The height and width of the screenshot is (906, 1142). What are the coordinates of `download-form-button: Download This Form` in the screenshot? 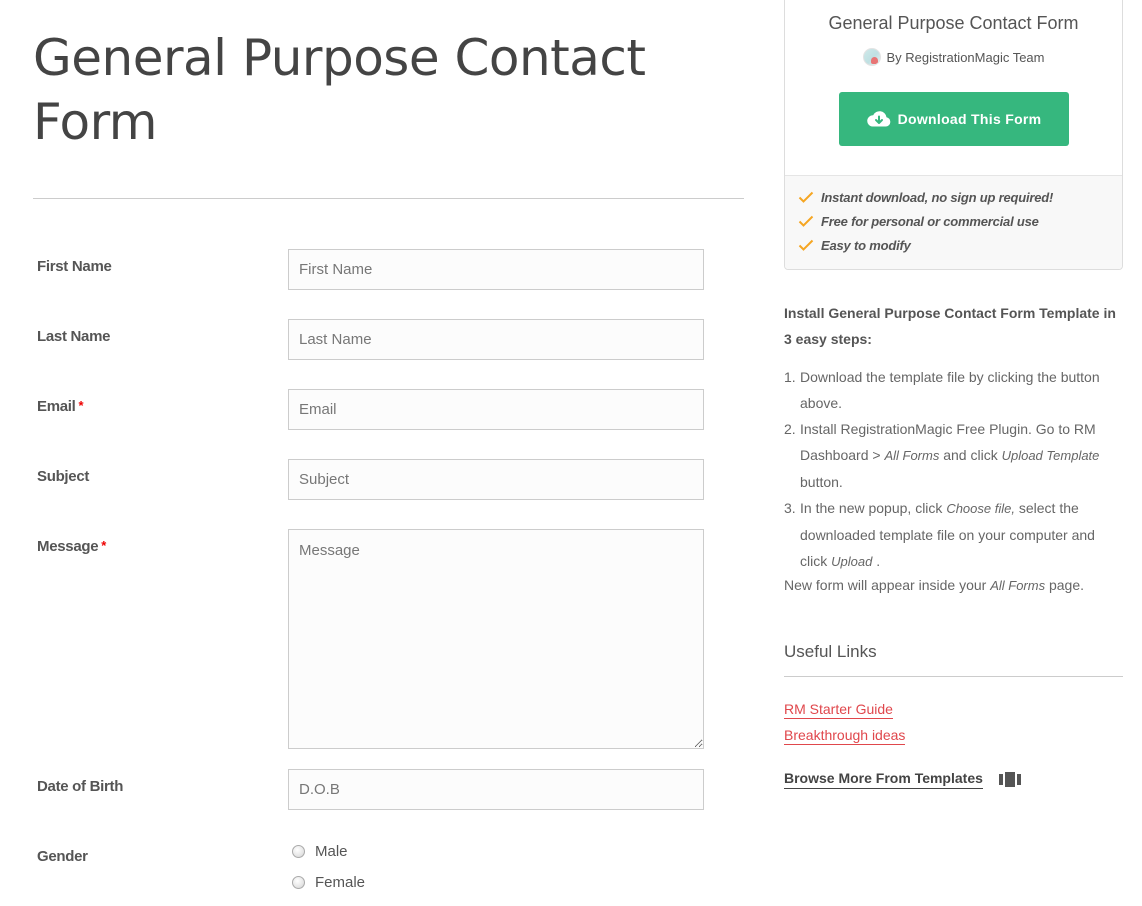 It's located at (954, 119).